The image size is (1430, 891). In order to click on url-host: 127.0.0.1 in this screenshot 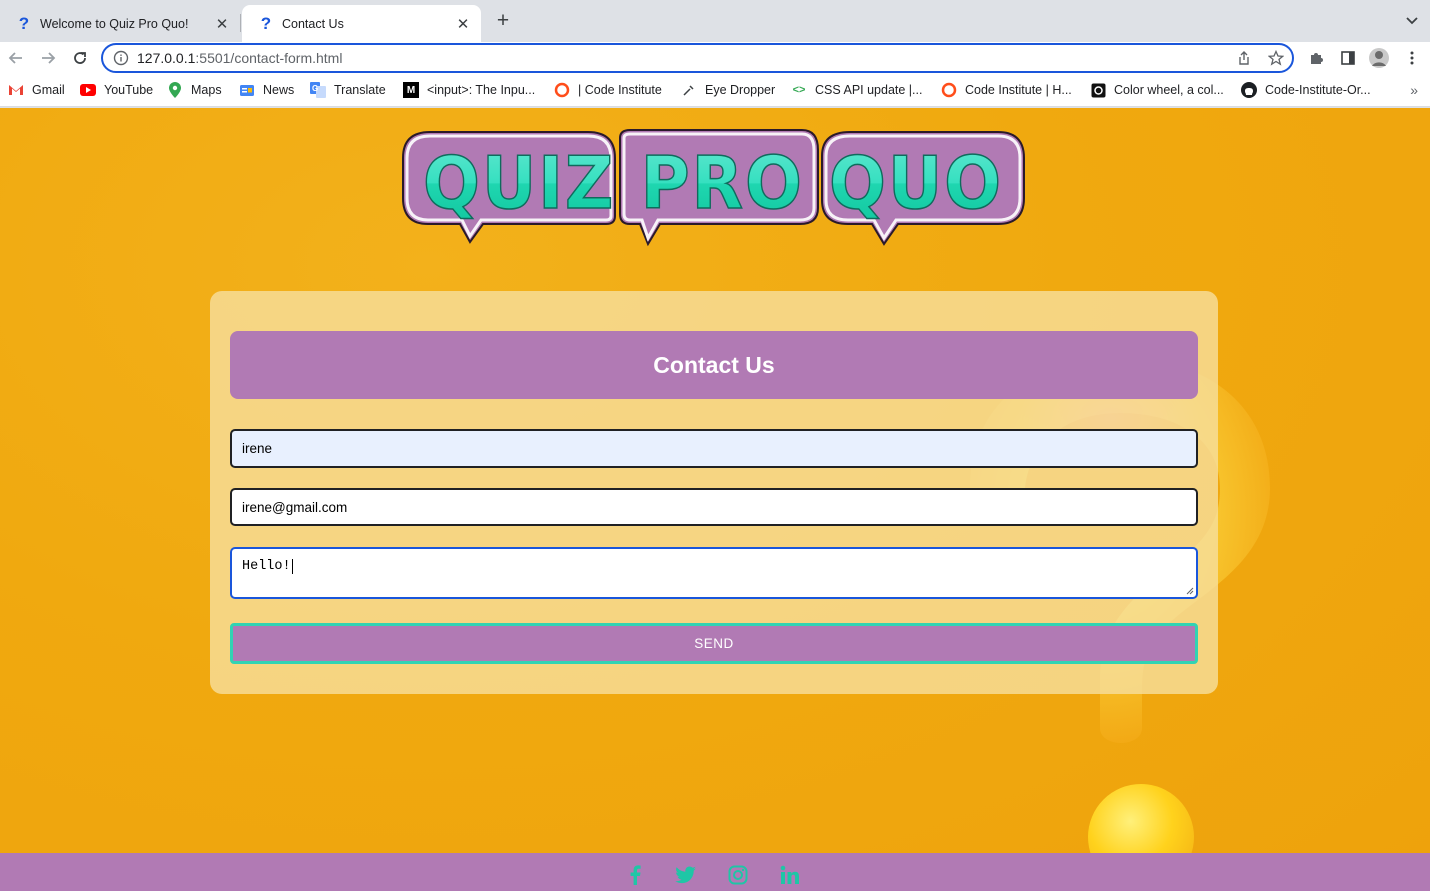, I will do `click(166, 58)`.